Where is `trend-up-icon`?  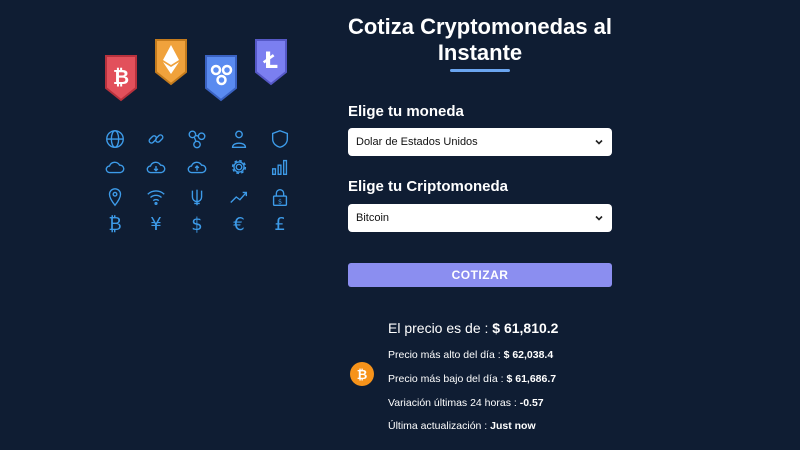
trend-up-icon is located at coordinates (239, 197).